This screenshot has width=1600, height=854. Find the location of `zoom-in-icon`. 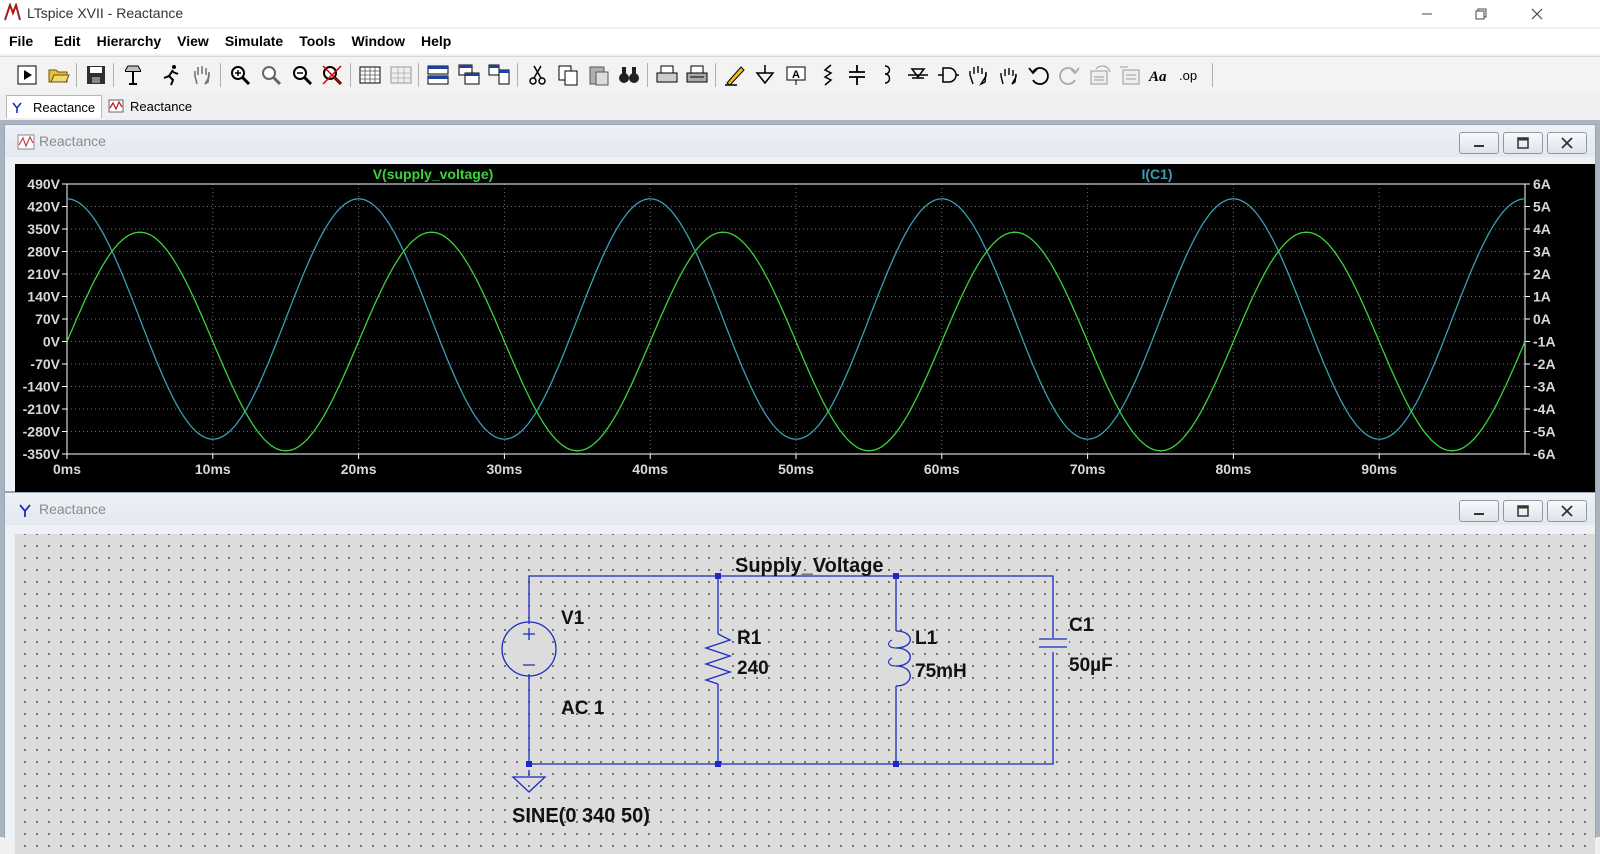

zoom-in-icon is located at coordinates (241, 76).